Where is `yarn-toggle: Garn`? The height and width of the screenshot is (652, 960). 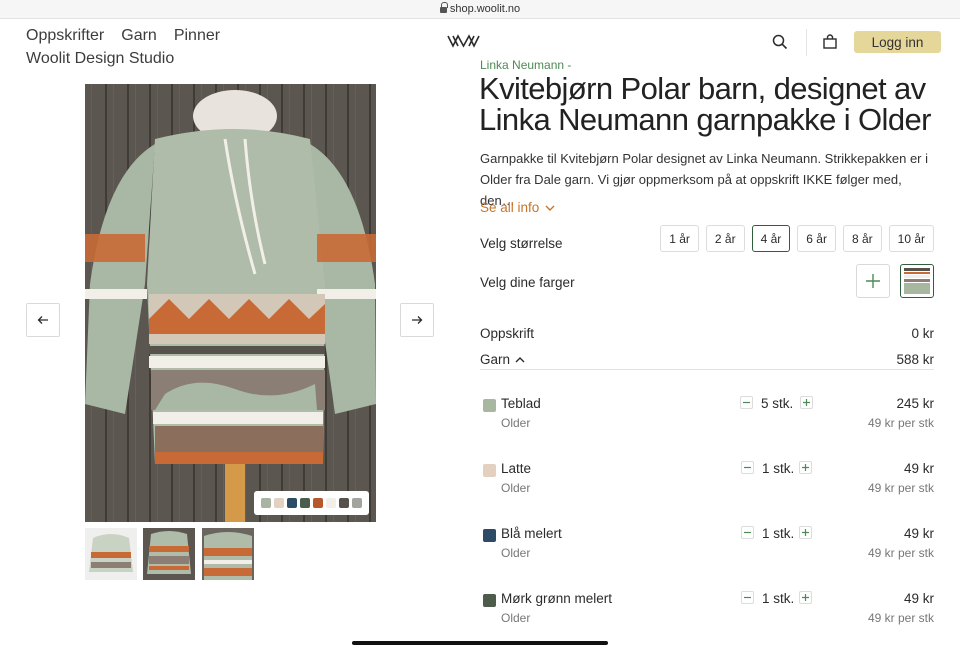 yarn-toggle: Garn is located at coordinates (502, 359).